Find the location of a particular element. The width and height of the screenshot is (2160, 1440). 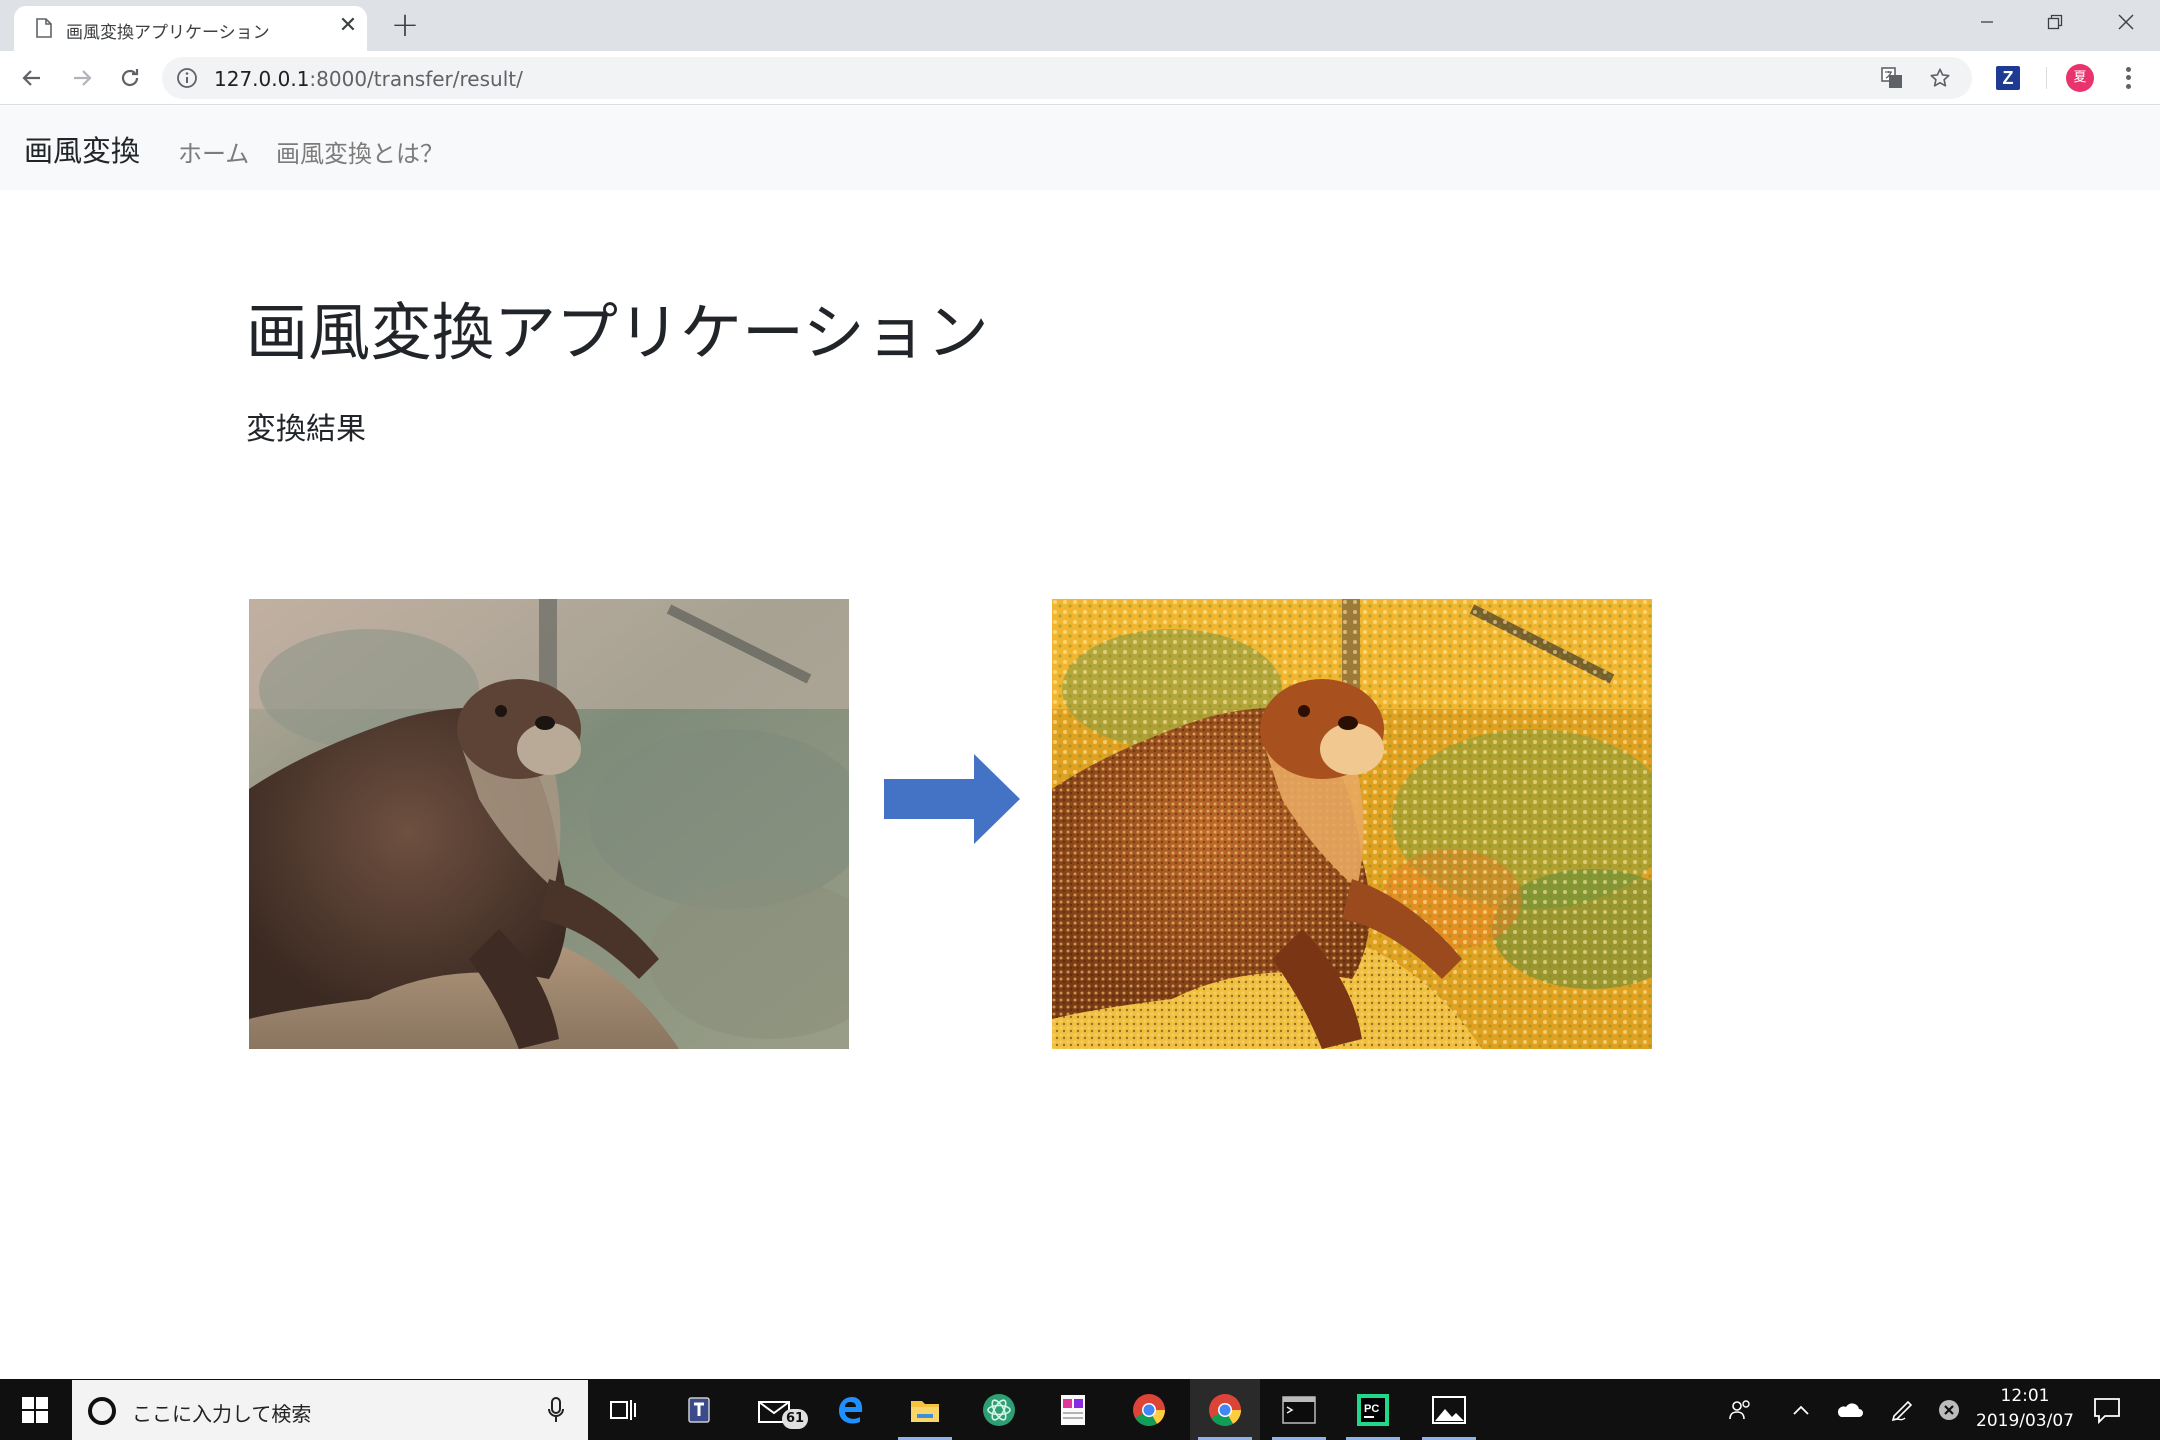

atom-app-icon is located at coordinates (999, 1409).